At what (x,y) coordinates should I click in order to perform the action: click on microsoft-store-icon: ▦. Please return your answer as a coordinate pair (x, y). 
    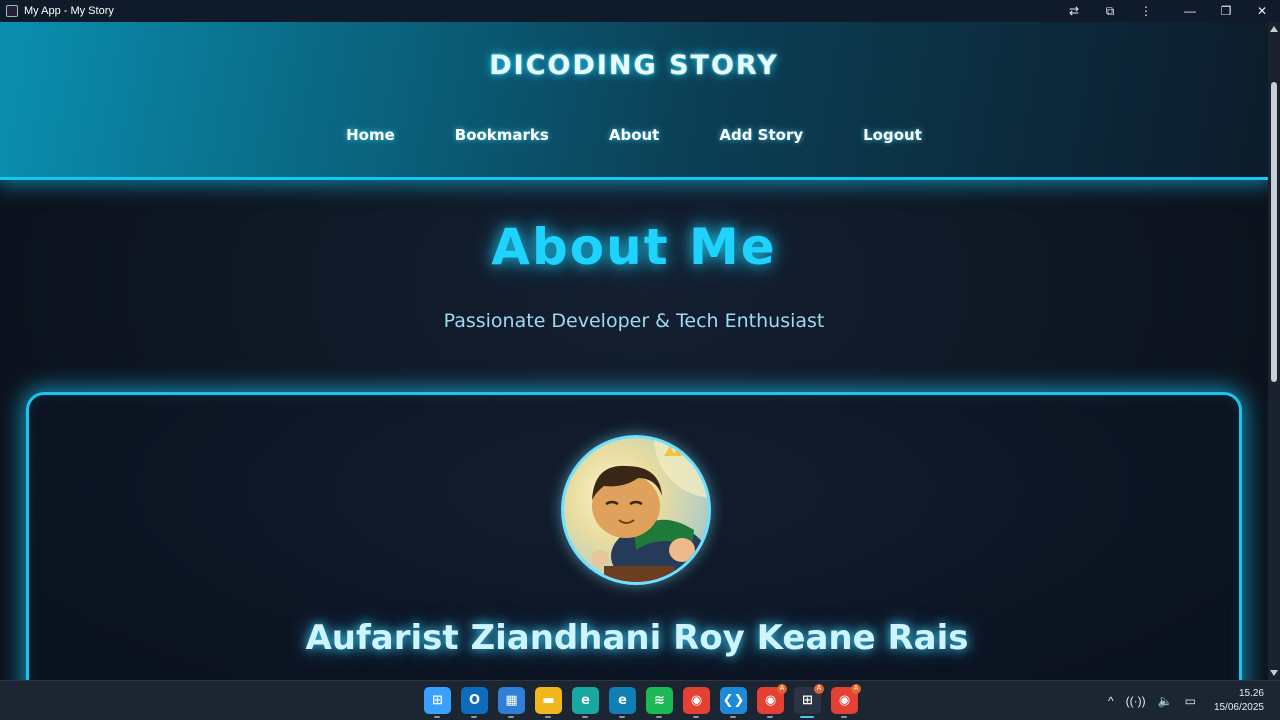
    Looking at the image, I should click on (511, 702).